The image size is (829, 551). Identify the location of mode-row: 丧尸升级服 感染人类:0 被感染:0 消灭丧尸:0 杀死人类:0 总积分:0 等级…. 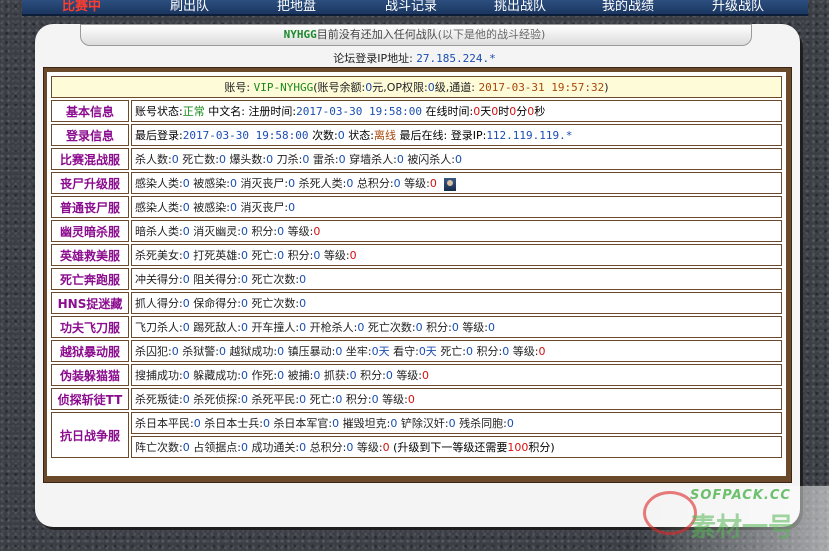
(416, 183).